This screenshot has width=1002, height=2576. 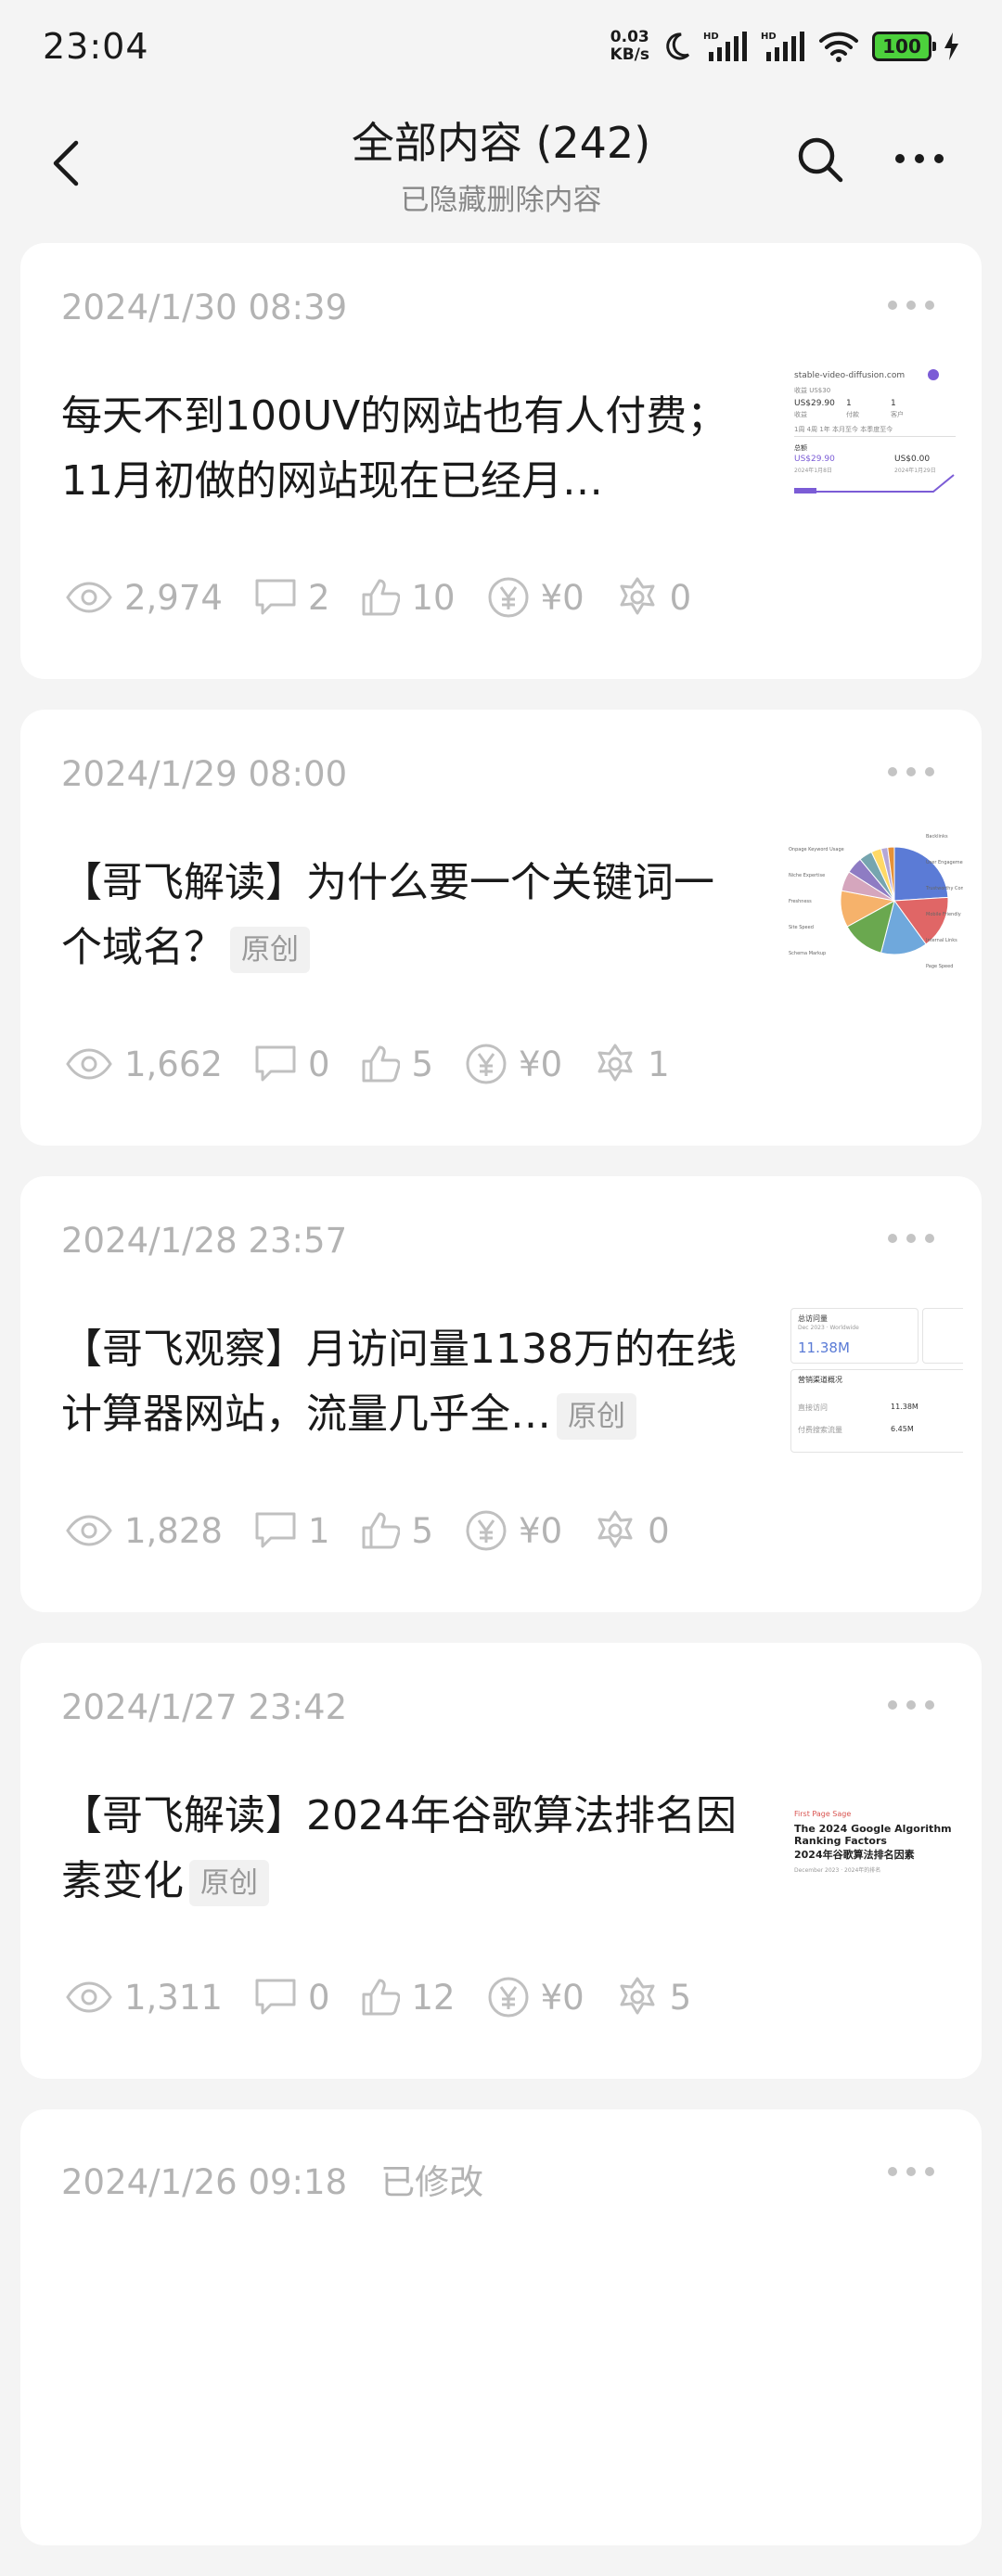 I want to click on thumb-text: 营销渠道概况, so click(x=820, y=1380).